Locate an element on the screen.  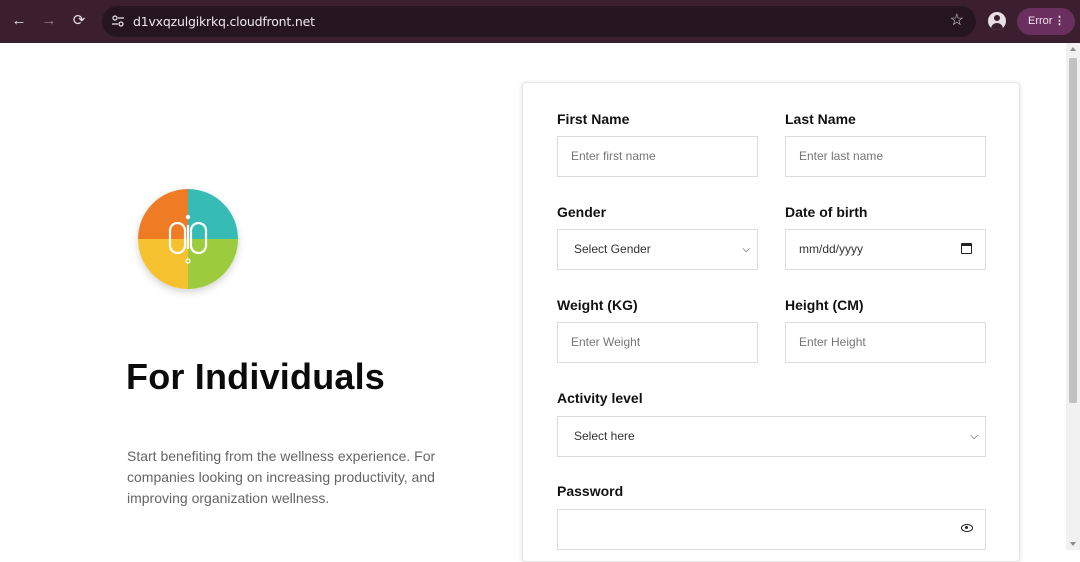
dob-value: mm/dd/yyyy is located at coordinates (831, 249).